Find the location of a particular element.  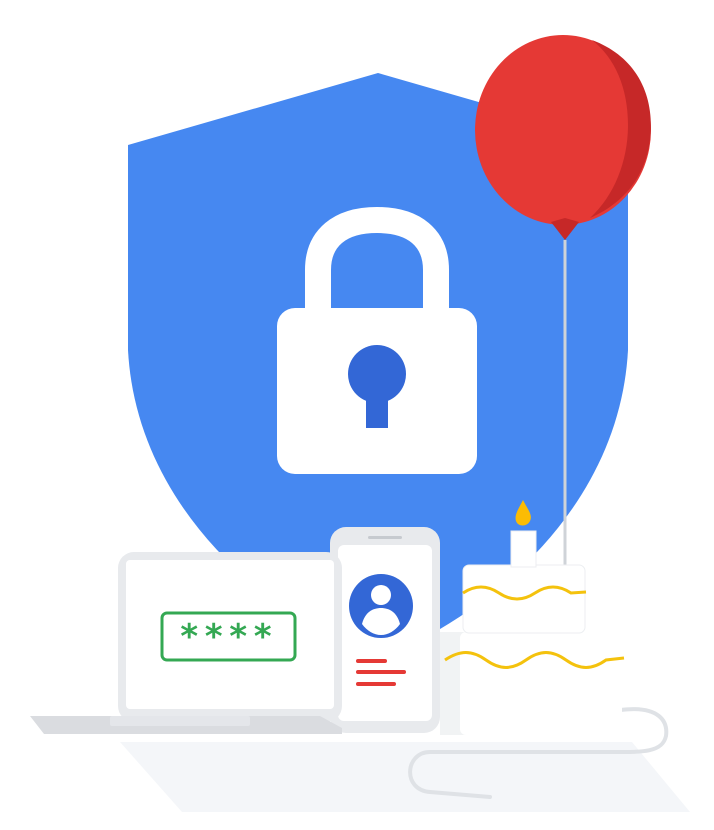

password-field: **** is located at coordinates (228, 636).